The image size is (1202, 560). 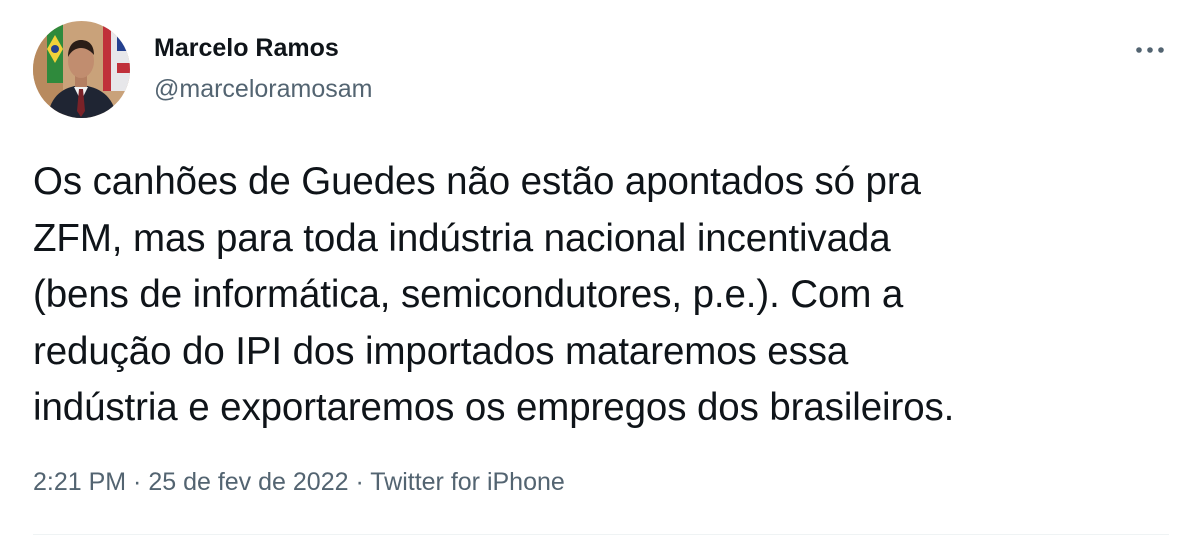 I want to click on author-info: Marcelo Ramos @marceloramosam, so click(x=263, y=68).